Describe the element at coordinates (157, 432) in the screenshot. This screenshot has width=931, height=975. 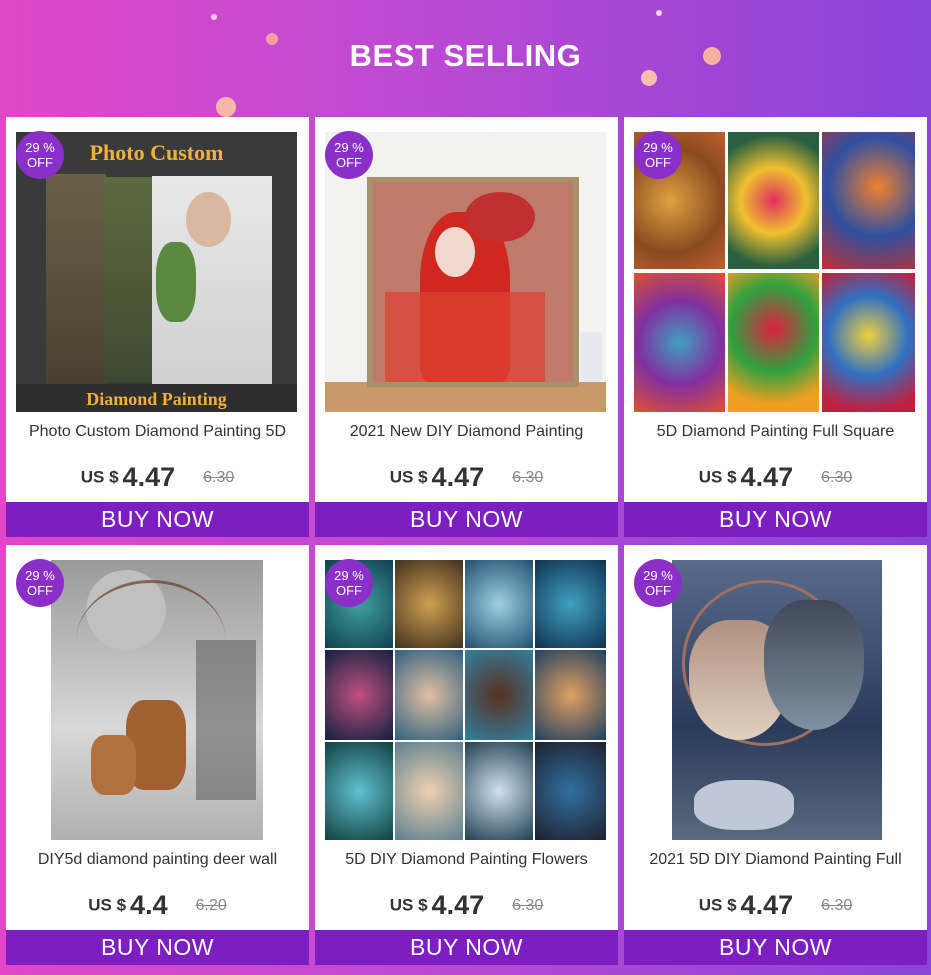
I see `product-name: Photo Custom Diamond Painting 5D` at that location.